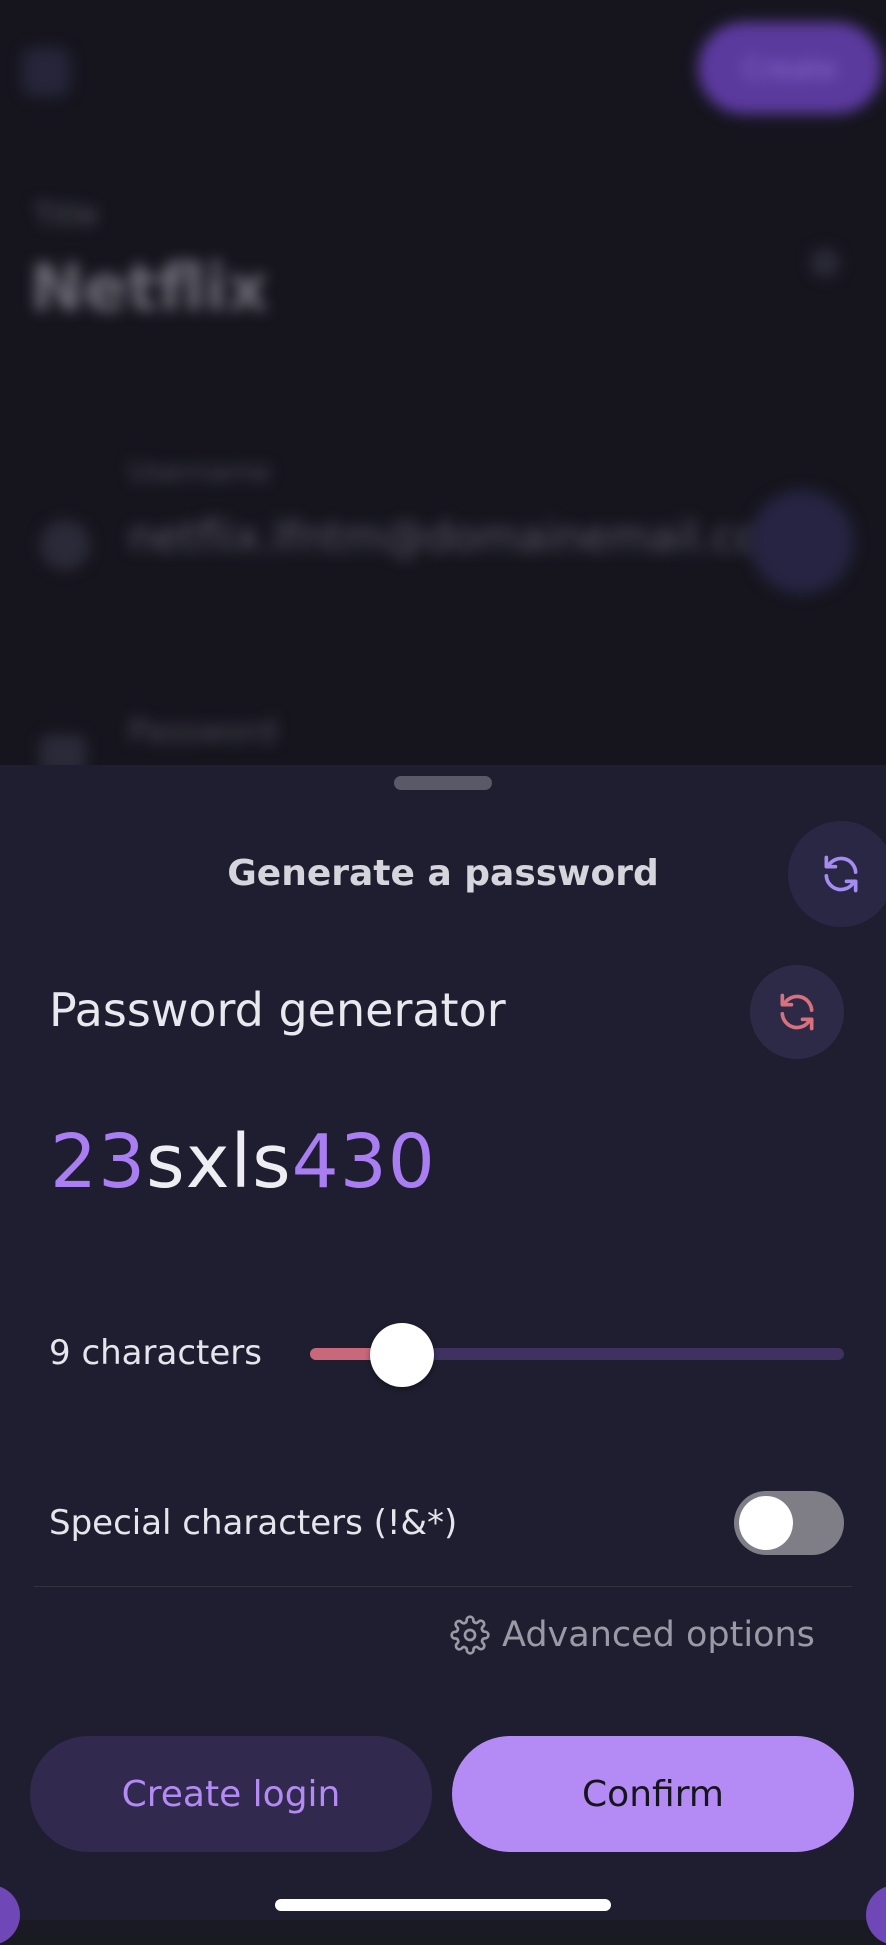 The height and width of the screenshot is (1945, 886). I want to click on section-title: Password generator, so click(277, 1010).